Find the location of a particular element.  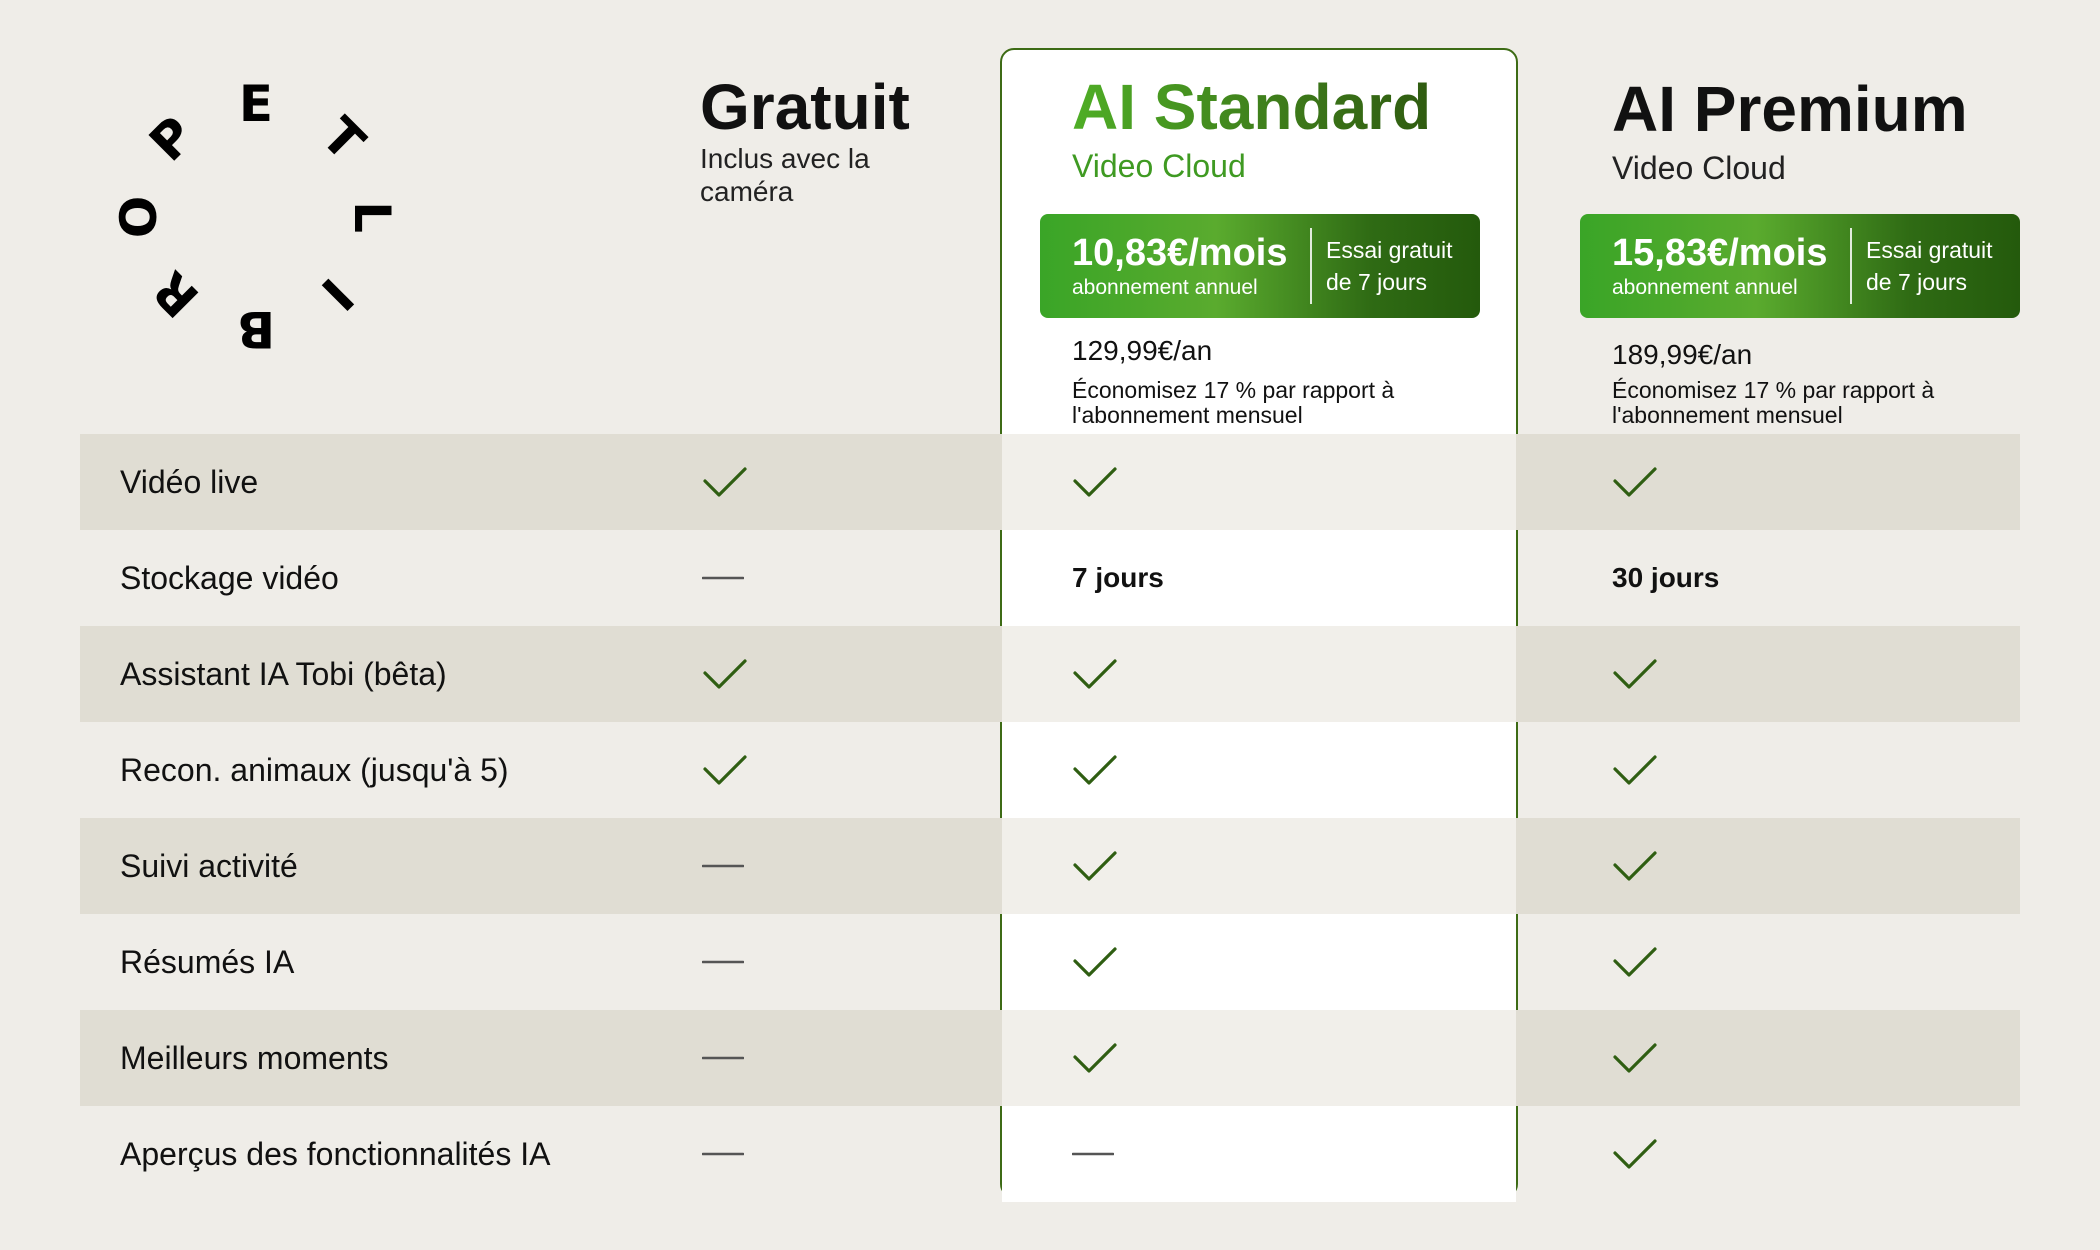

premium-trial-text: Essai gratuit de 7 jours is located at coordinates (1929, 266).